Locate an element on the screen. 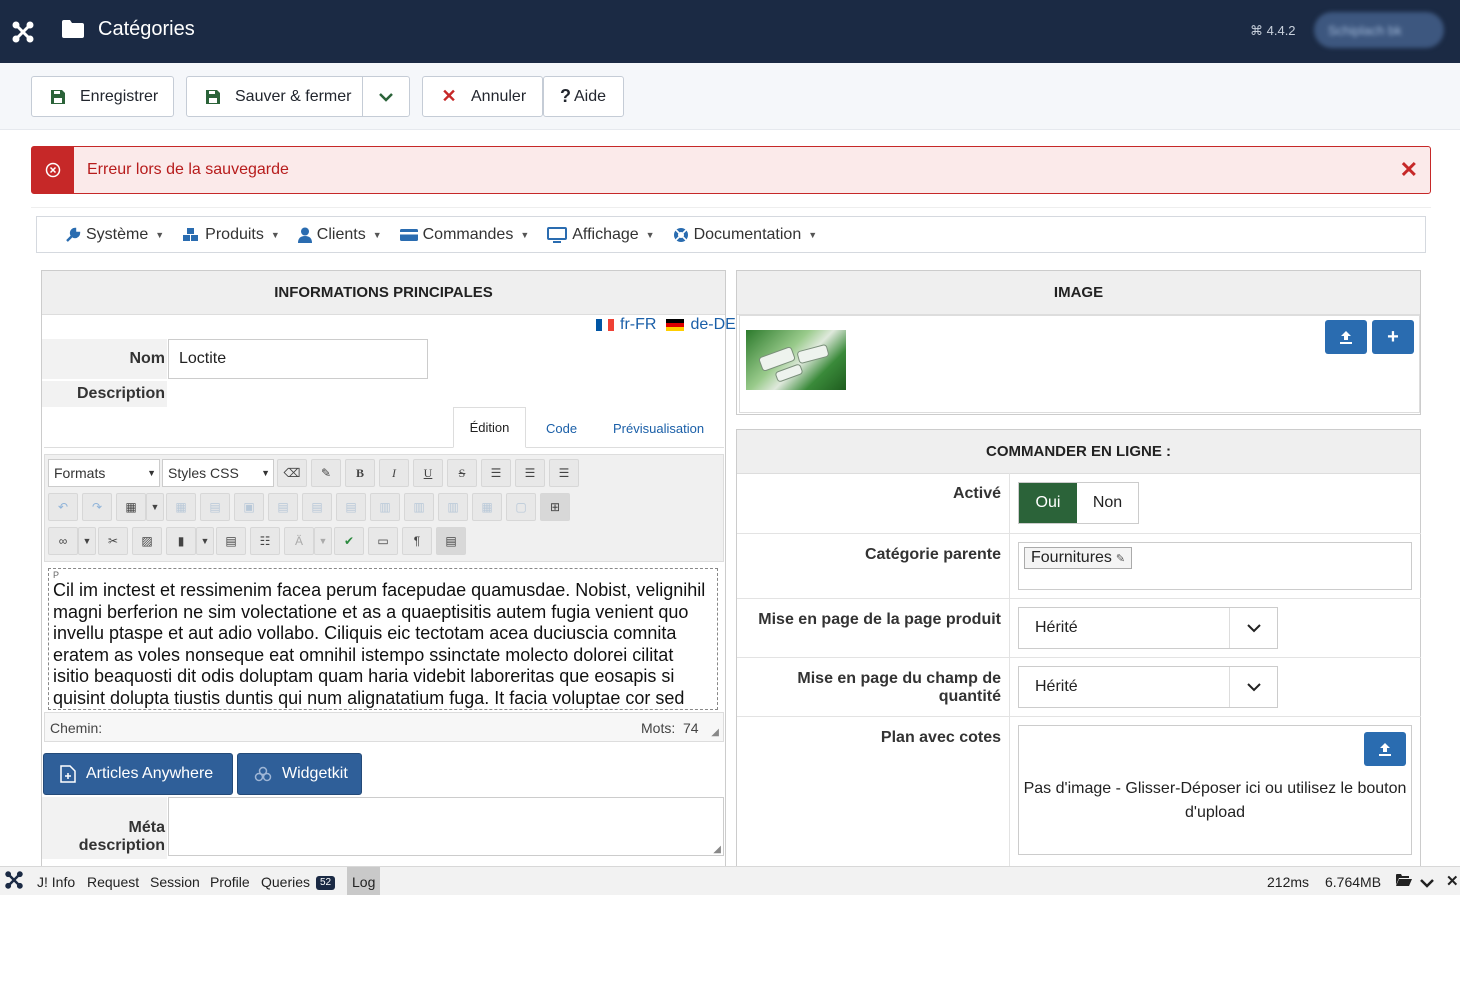 Image resolution: width=1460 pixels, height=985 pixels. debug-session-tab: Session is located at coordinates (175, 882).